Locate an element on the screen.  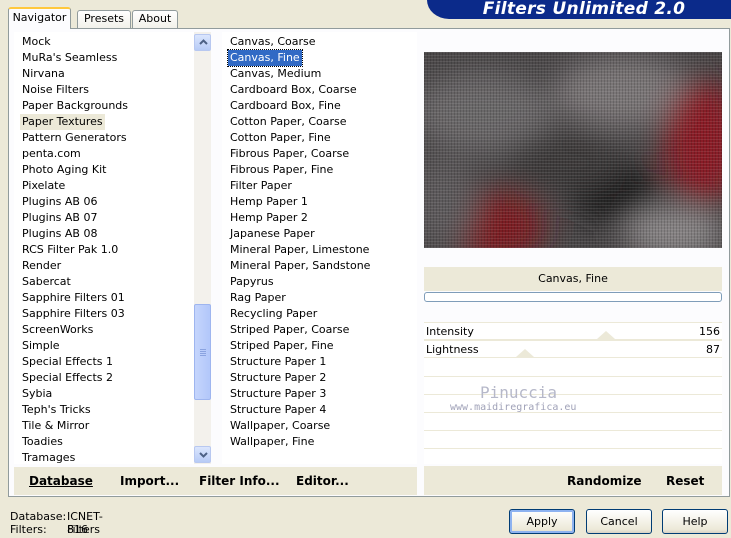
tab-about: About is located at coordinates (155, 19).